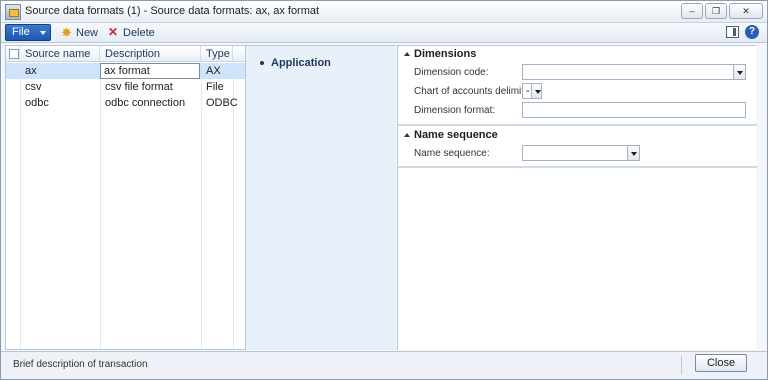  Describe the element at coordinates (262, 63) in the screenshot. I see `bullet-icon` at that location.